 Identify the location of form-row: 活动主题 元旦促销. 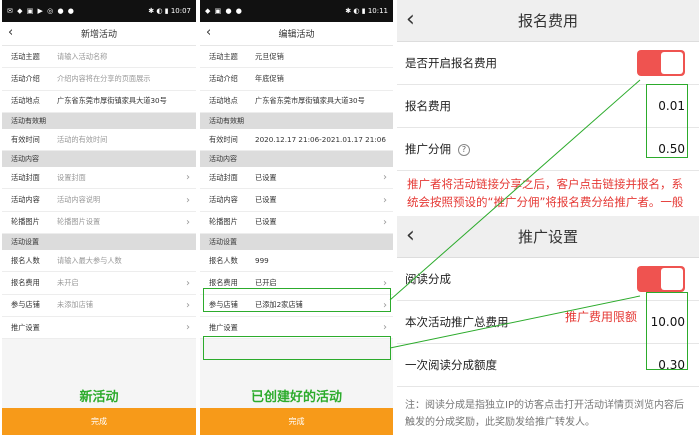
(296, 57).